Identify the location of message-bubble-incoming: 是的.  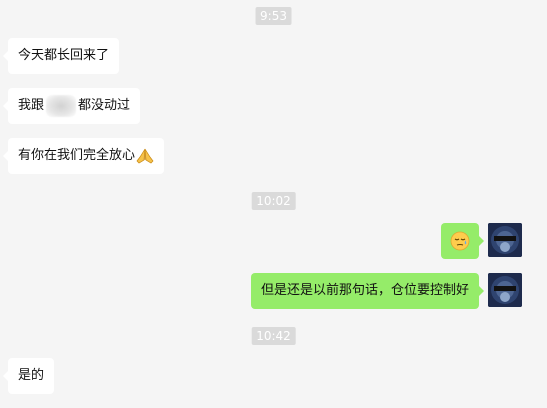
(28, 376).